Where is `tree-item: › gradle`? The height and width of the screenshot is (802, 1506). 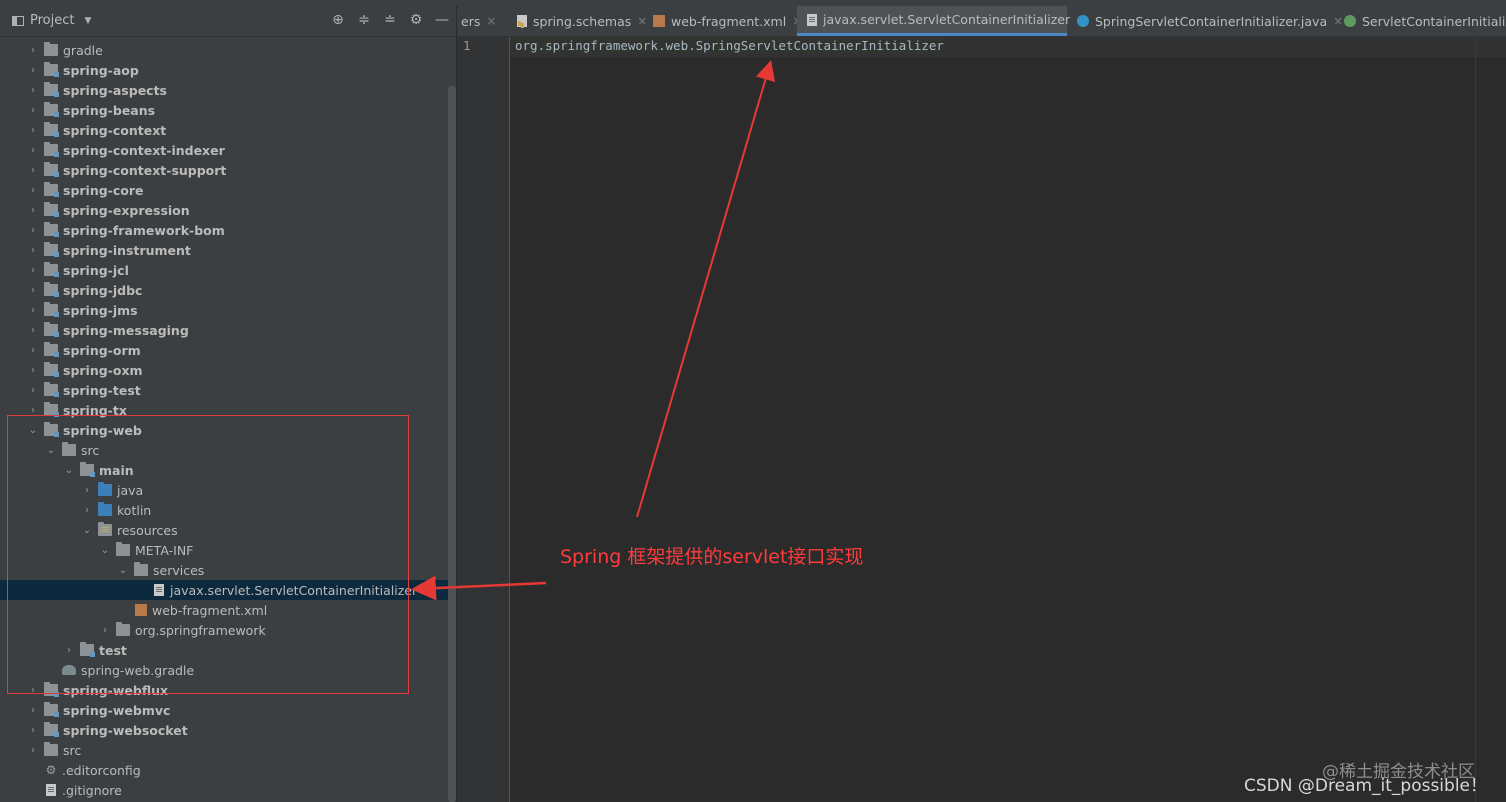 tree-item: › gradle is located at coordinates (224, 50).